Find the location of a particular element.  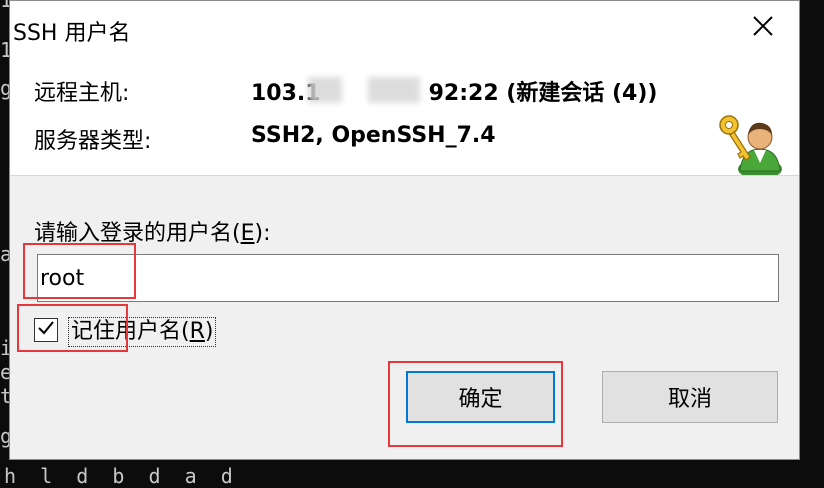

cancel-button: 取消 is located at coordinates (690, 397).